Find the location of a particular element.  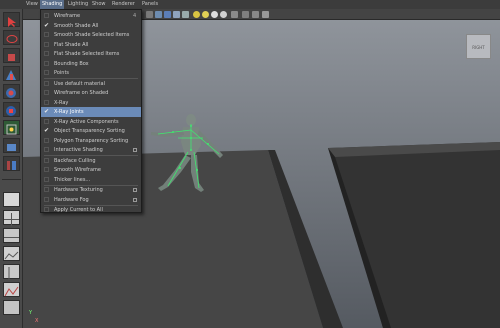

menu-item-bounding-box: Bounding Box is located at coordinates (91, 64).